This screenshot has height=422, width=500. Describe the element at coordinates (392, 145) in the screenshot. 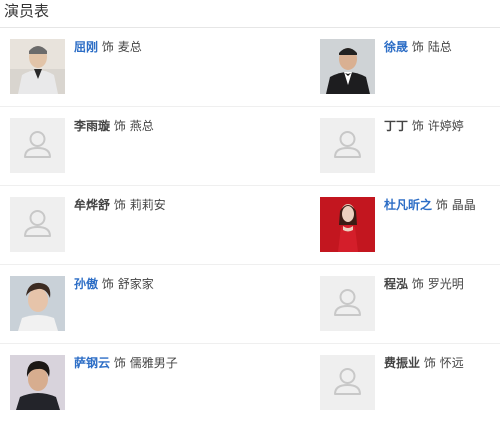

I see `cast-item: 丁丁 饰 许婷婷` at that location.